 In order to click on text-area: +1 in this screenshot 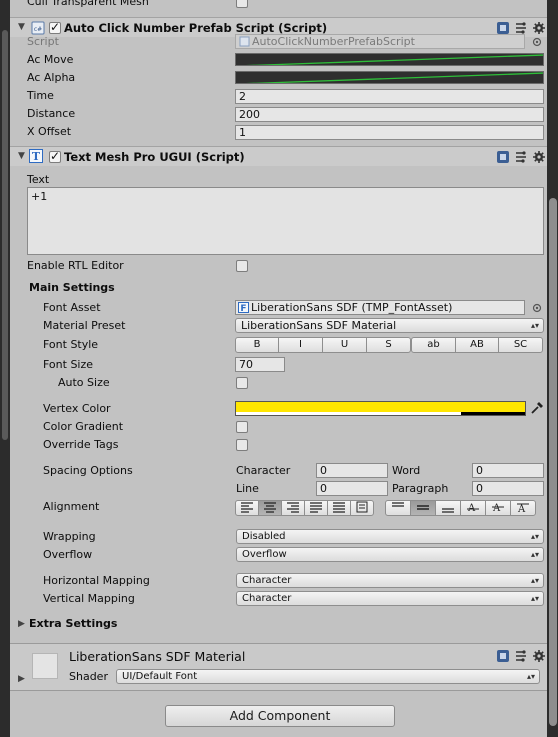, I will do `click(285, 221)`.